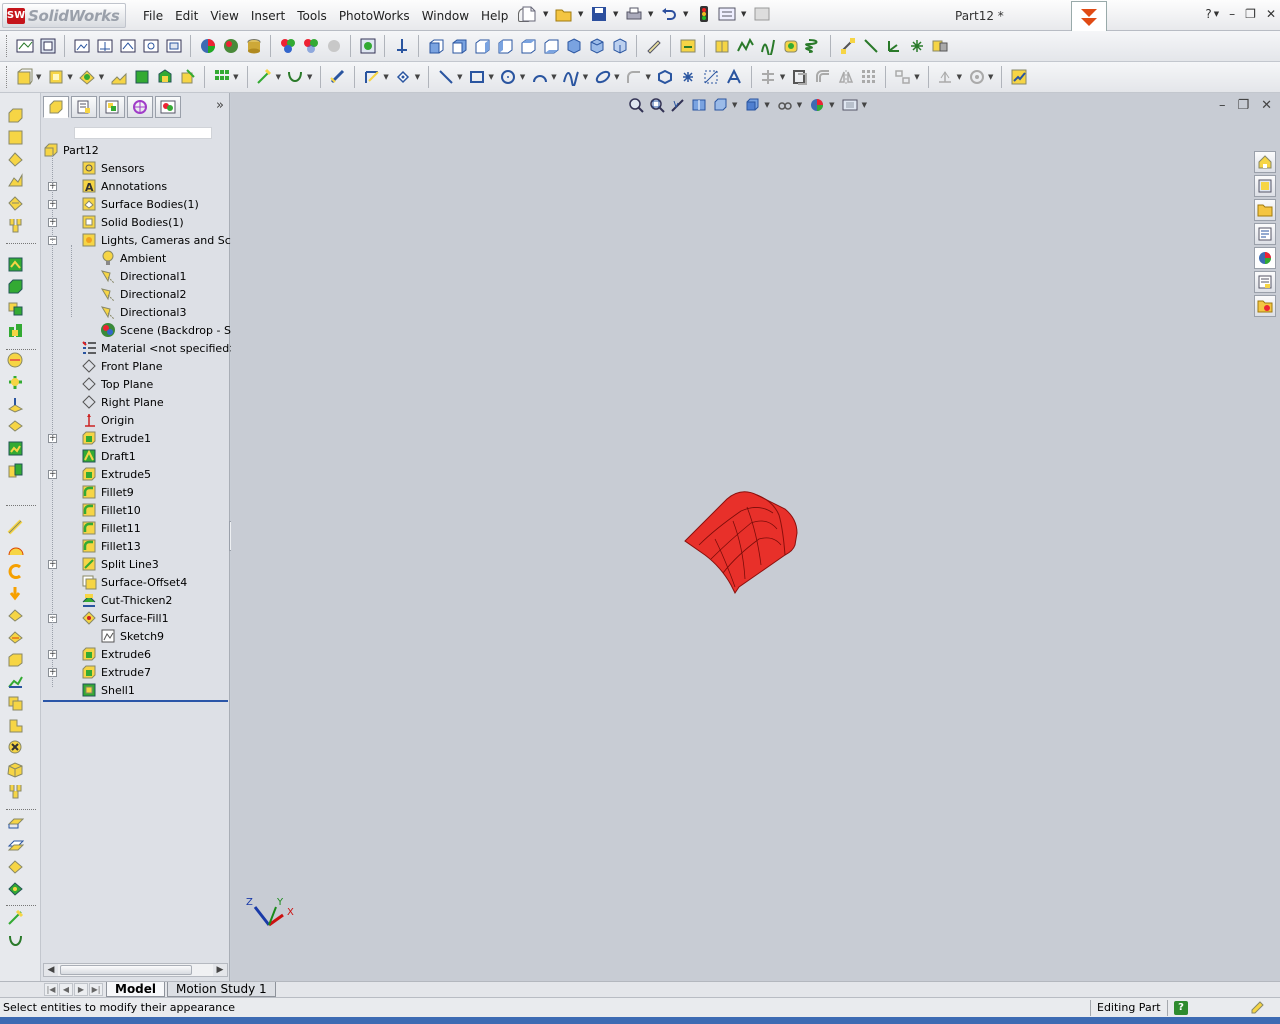 This screenshot has height=1024, width=1280. I want to click on new-document-dropdown-icon: ▼, so click(546, 14).